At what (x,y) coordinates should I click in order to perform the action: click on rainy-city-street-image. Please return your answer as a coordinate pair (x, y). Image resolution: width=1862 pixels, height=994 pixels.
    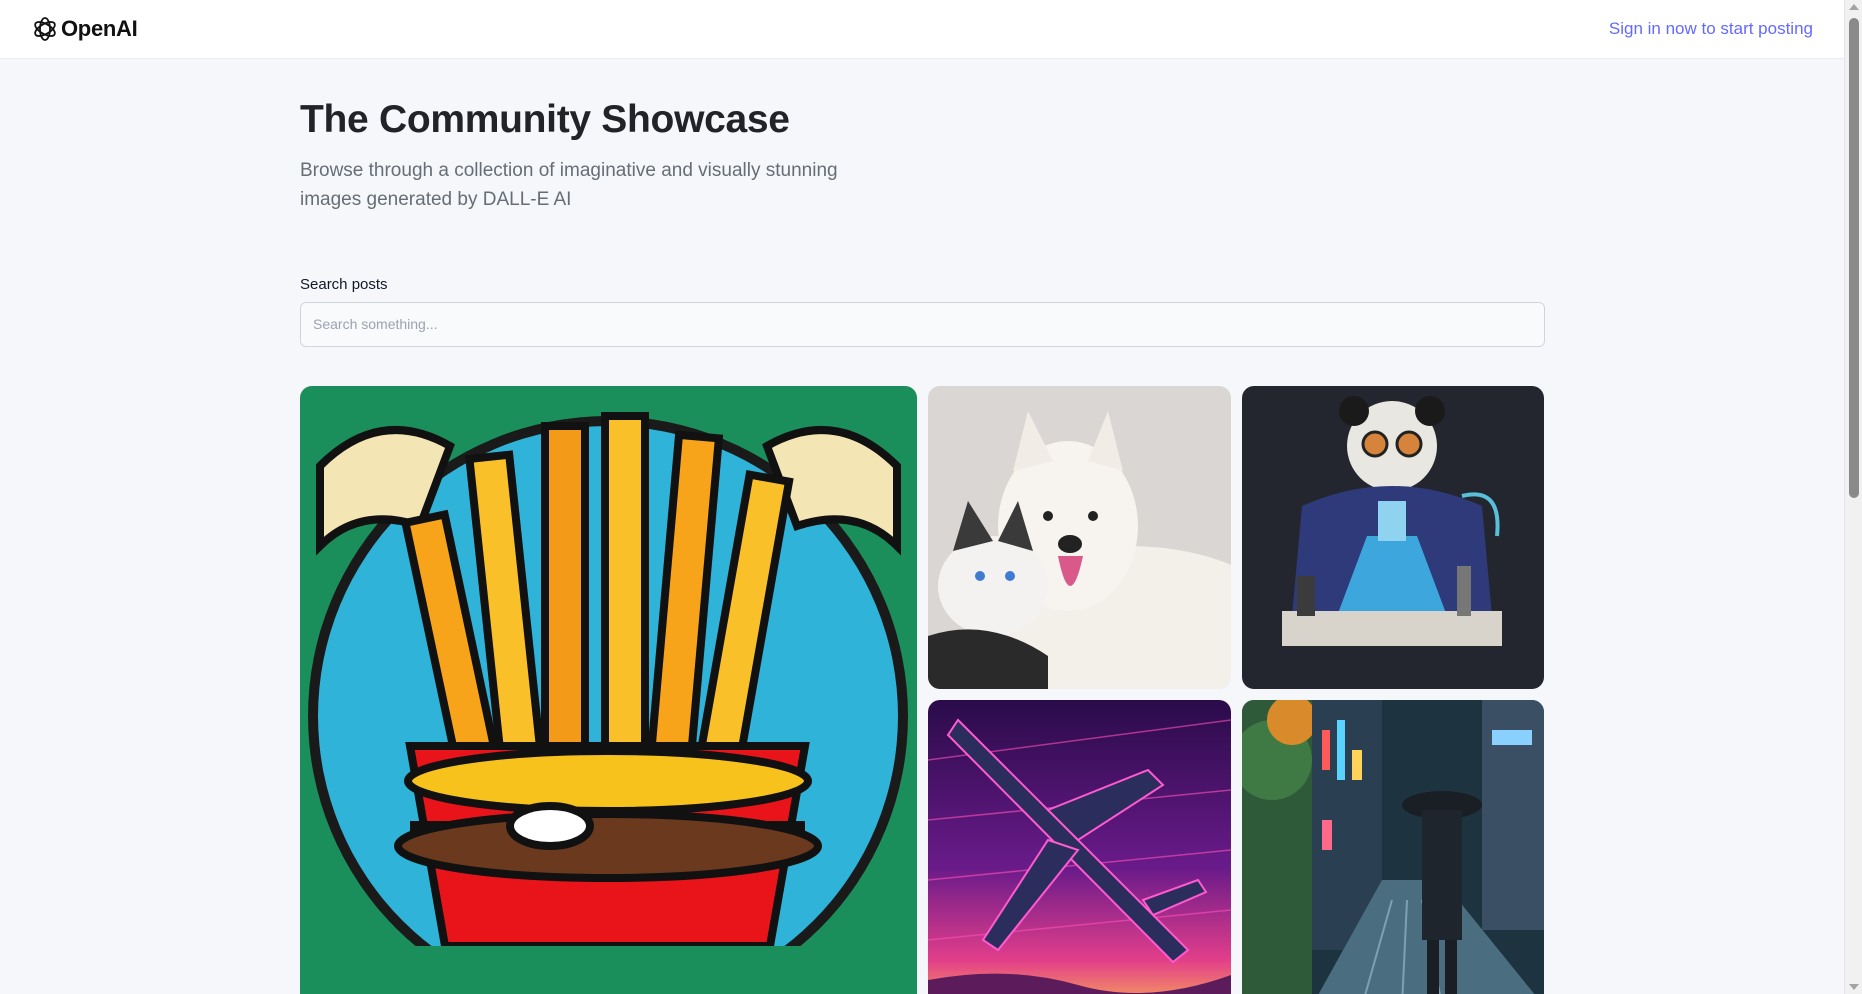
    Looking at the image, I should click on (1393, 847).